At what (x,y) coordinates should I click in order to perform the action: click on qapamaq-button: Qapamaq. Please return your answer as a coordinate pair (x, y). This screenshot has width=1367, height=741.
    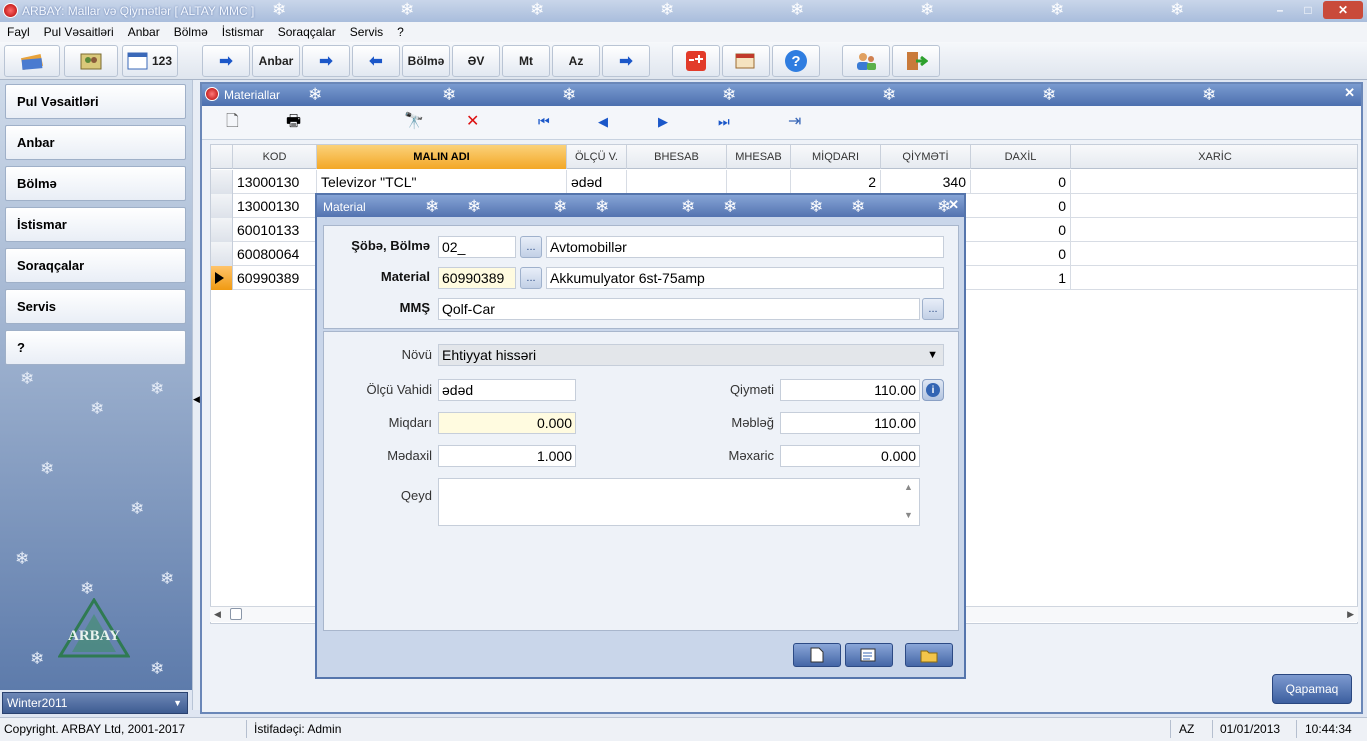
    Looking at the image, I should click on (1312, 689).